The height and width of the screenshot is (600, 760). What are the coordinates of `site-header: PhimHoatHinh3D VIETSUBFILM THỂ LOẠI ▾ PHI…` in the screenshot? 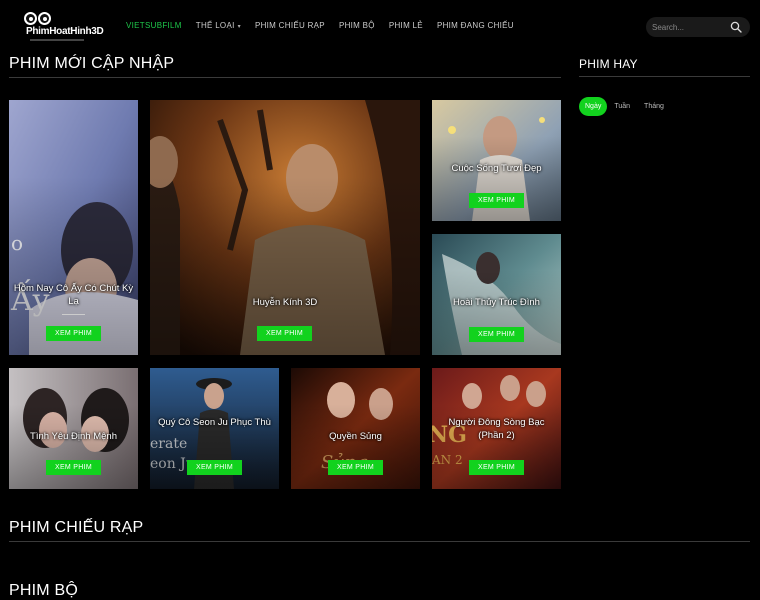 It's located at (380, 26).